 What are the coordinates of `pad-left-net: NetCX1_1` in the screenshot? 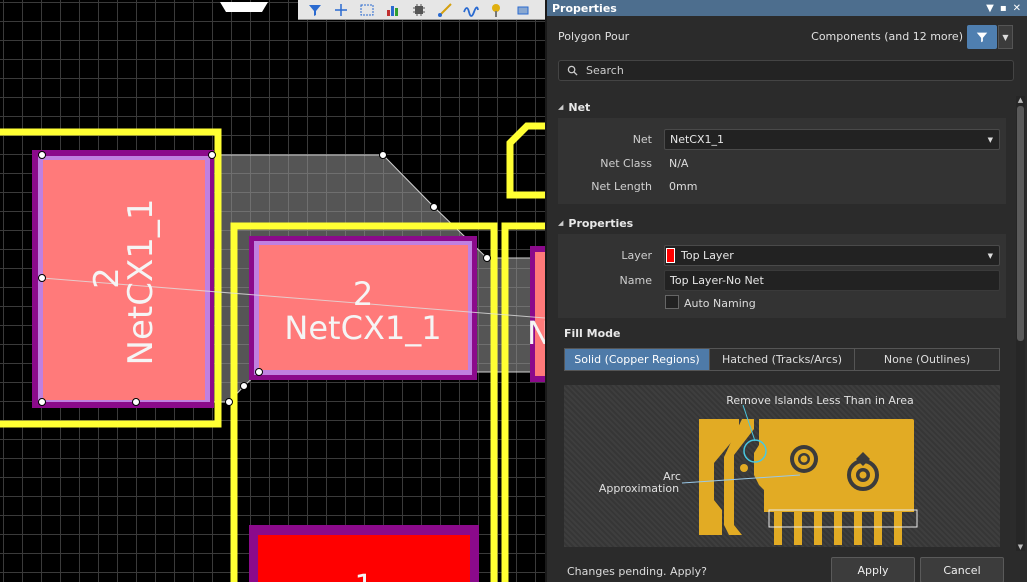 It's located at (141, 282).